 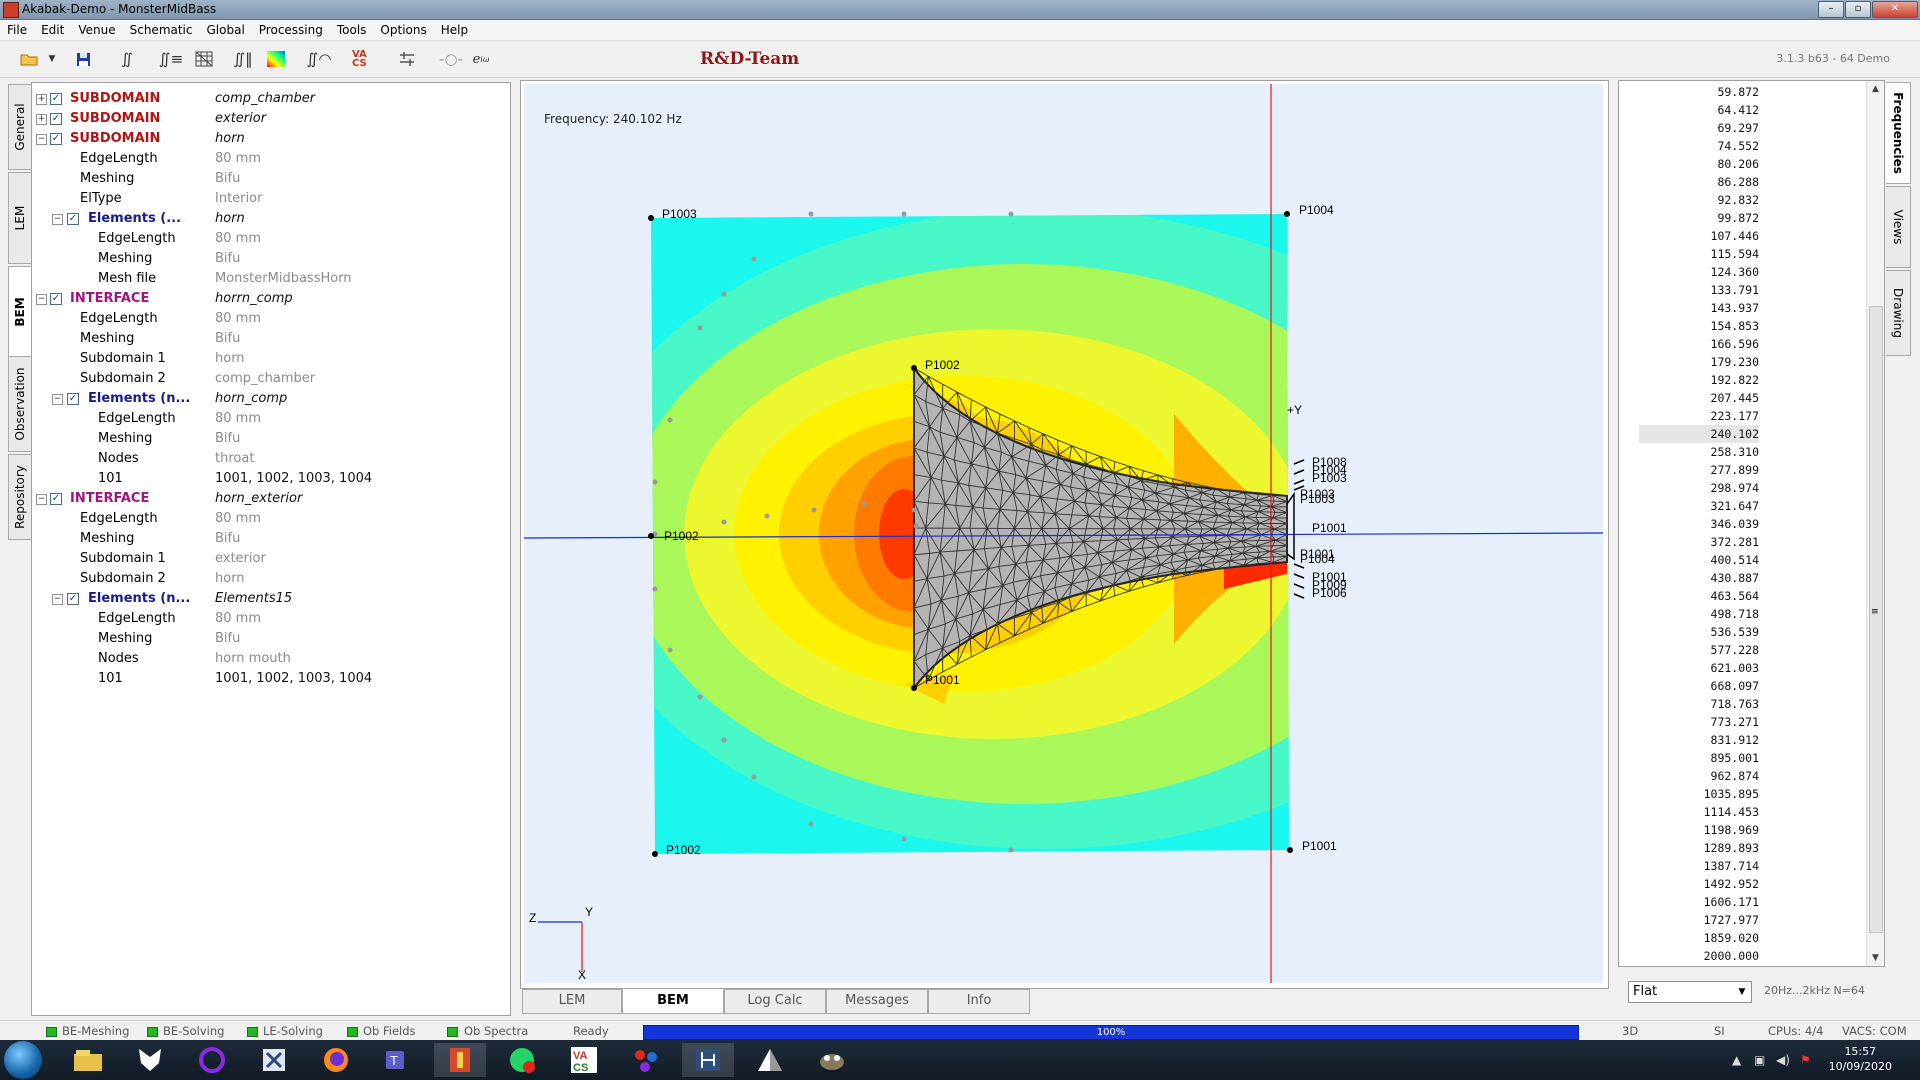 What do you see at coordinates (19, 218) in the screenshot?
I see `tab-lem: LEM` at bounding box center [19, 218].